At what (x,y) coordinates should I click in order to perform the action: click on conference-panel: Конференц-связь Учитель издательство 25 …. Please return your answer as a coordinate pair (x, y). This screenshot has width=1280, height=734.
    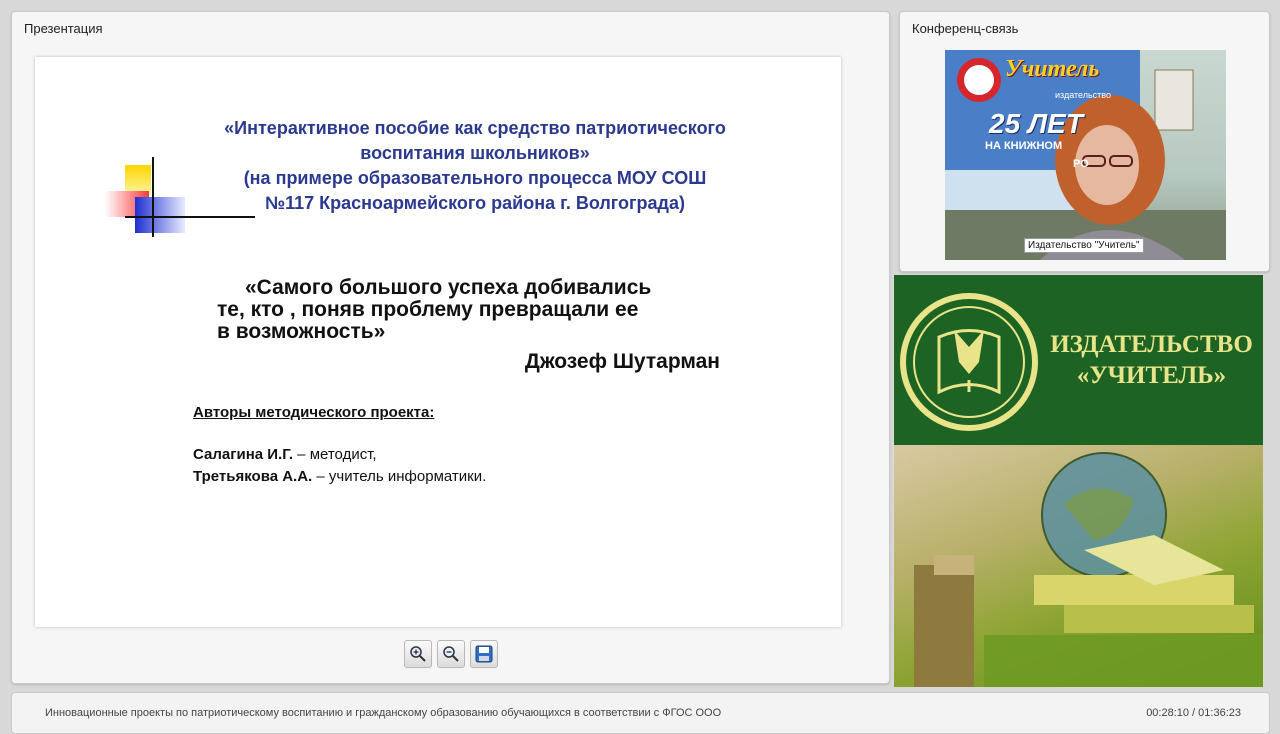
    Looking at the image, I should click on (1084, 141).